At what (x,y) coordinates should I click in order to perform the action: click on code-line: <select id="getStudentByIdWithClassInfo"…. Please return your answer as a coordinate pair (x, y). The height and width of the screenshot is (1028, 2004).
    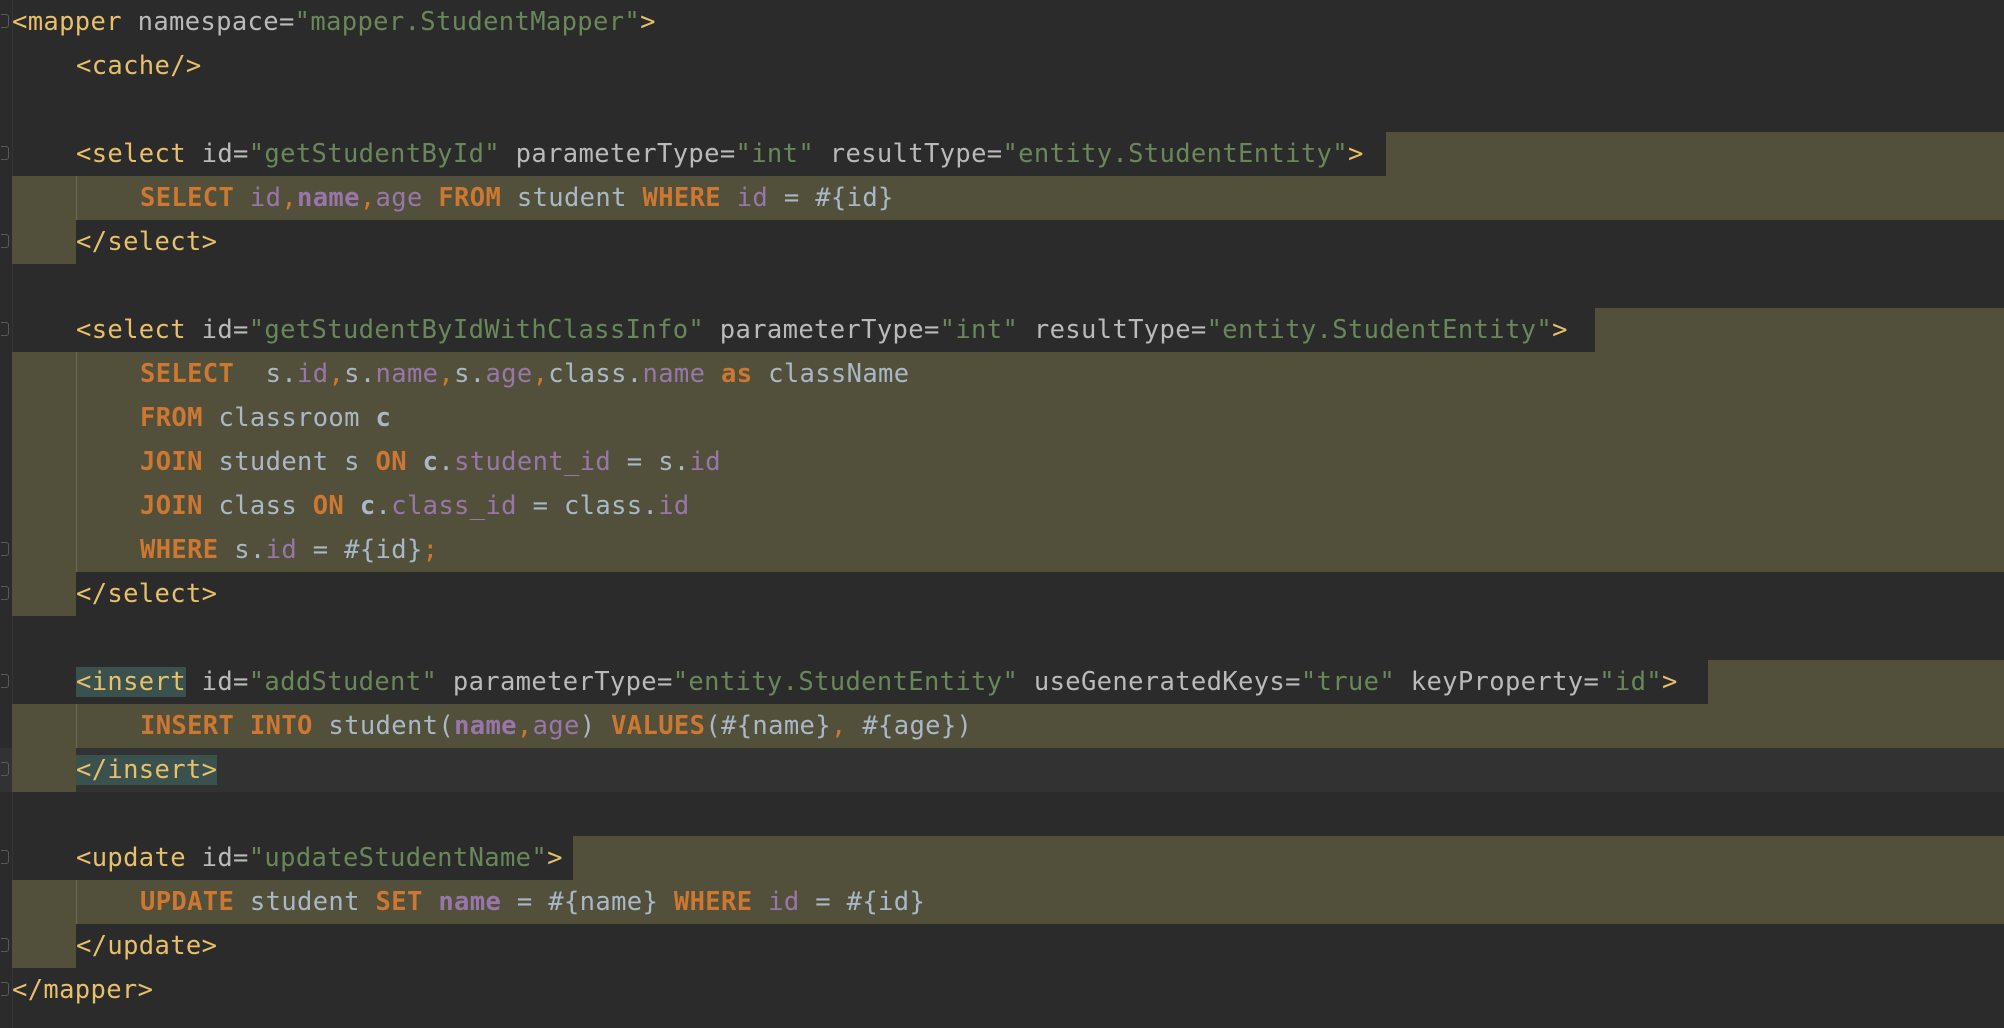
    Looking at the image, I should click on (1002, 330).